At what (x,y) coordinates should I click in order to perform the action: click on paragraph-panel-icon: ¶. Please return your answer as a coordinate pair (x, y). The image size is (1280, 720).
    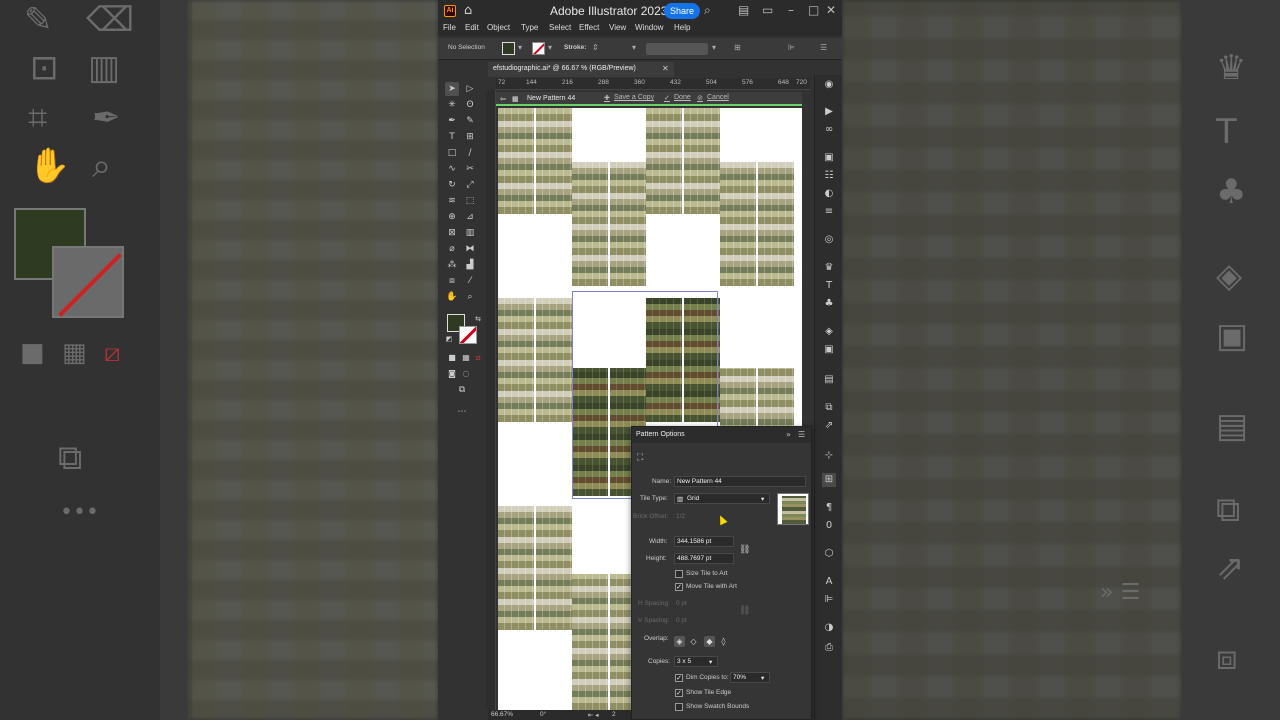
    Looking at the image, I should click on (829, 508).